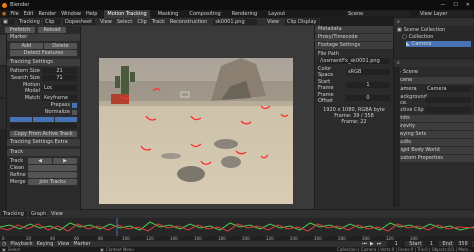  I want to click on search-size-field: 71, so click(59, 78).